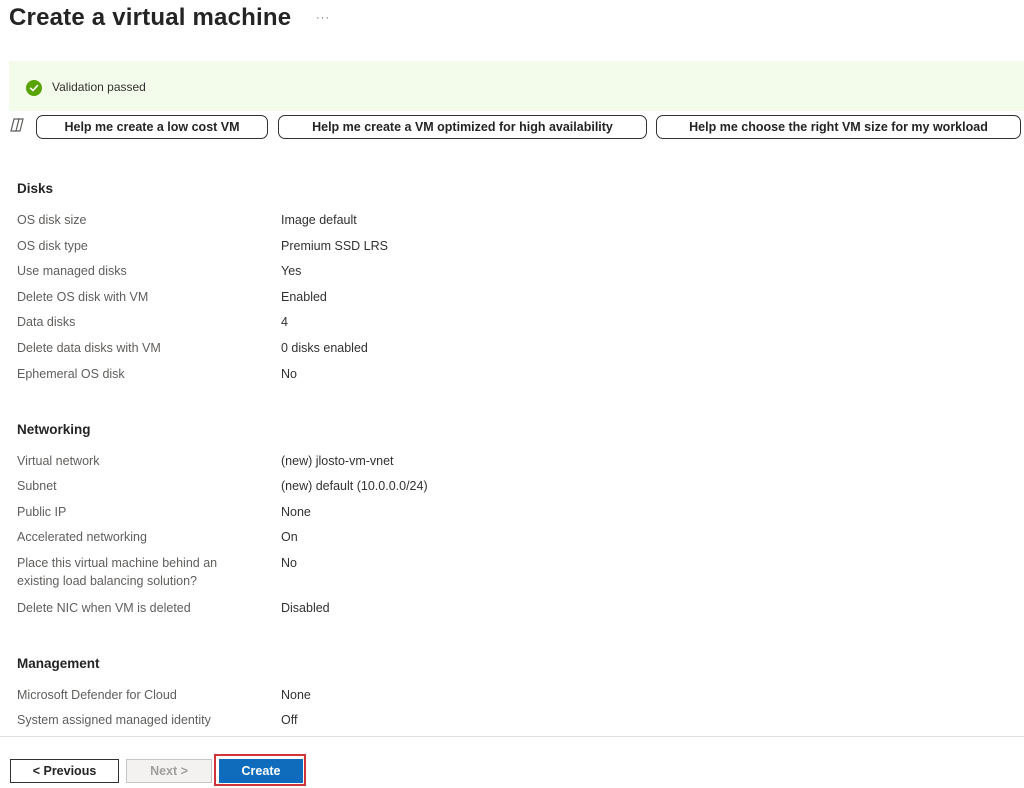 The image size is (1024, 788). I want to click on row-label: Ephemeral OS disk, so click(71, 374).